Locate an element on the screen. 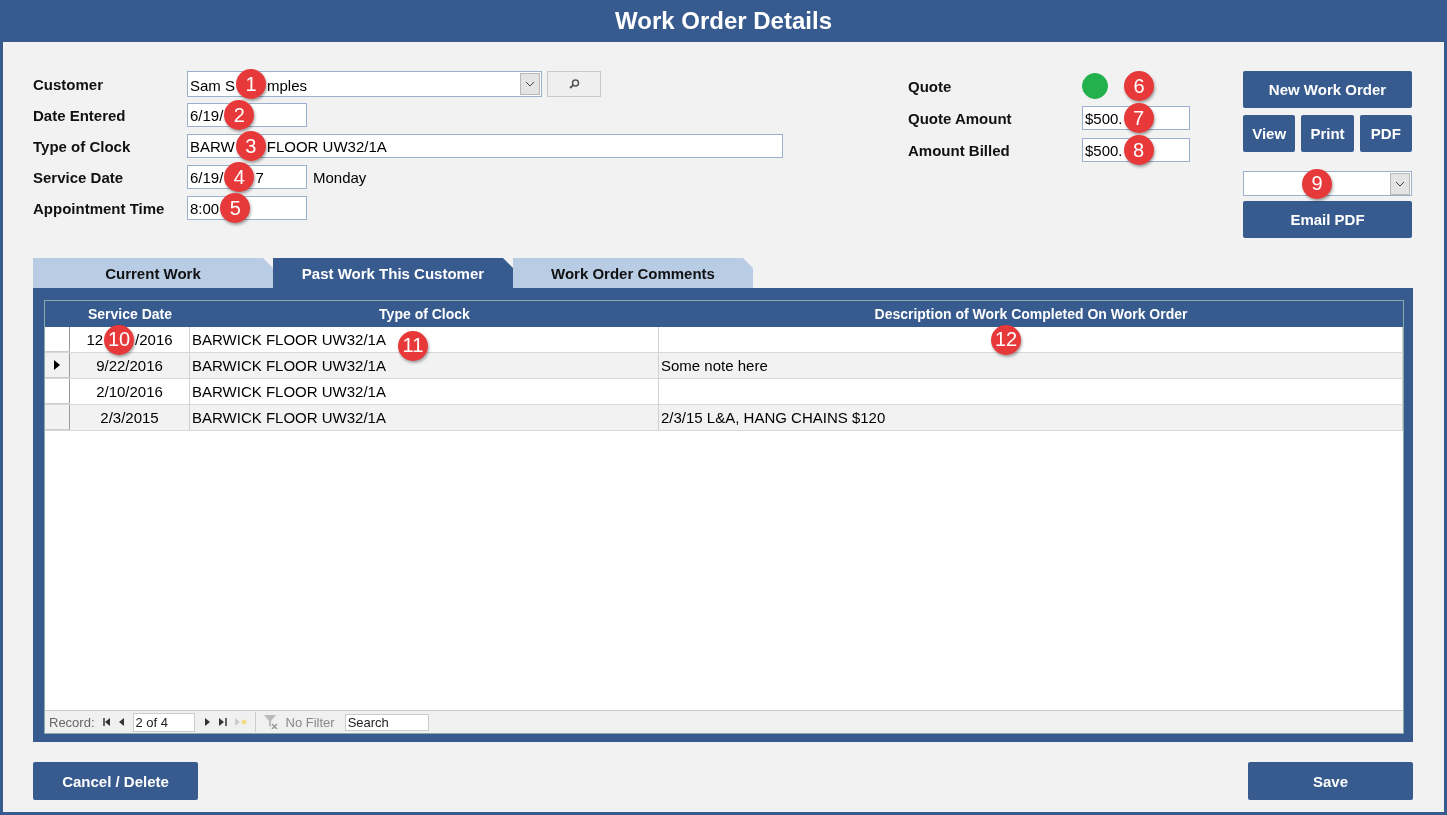 The image size is (1447, 815). tab: Current Work is located at coordinates (153, 273).